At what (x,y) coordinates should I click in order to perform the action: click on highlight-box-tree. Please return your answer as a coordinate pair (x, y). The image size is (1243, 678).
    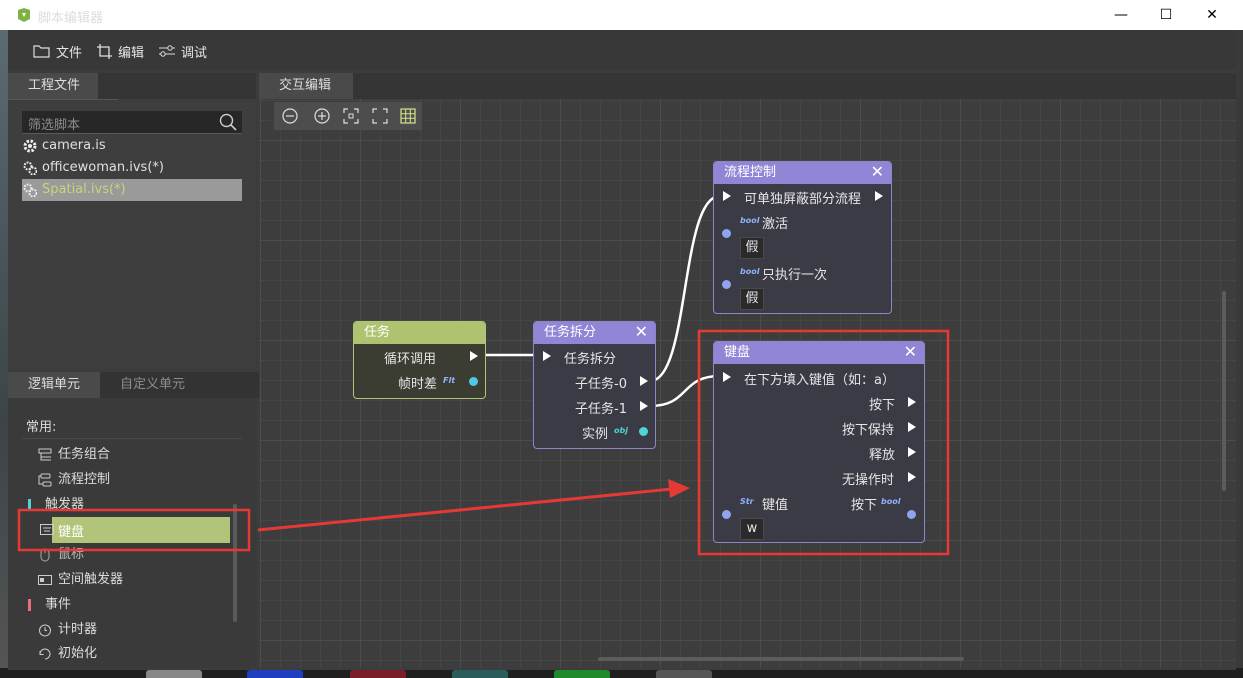
    Looking at the image, I should click on (134, 530).